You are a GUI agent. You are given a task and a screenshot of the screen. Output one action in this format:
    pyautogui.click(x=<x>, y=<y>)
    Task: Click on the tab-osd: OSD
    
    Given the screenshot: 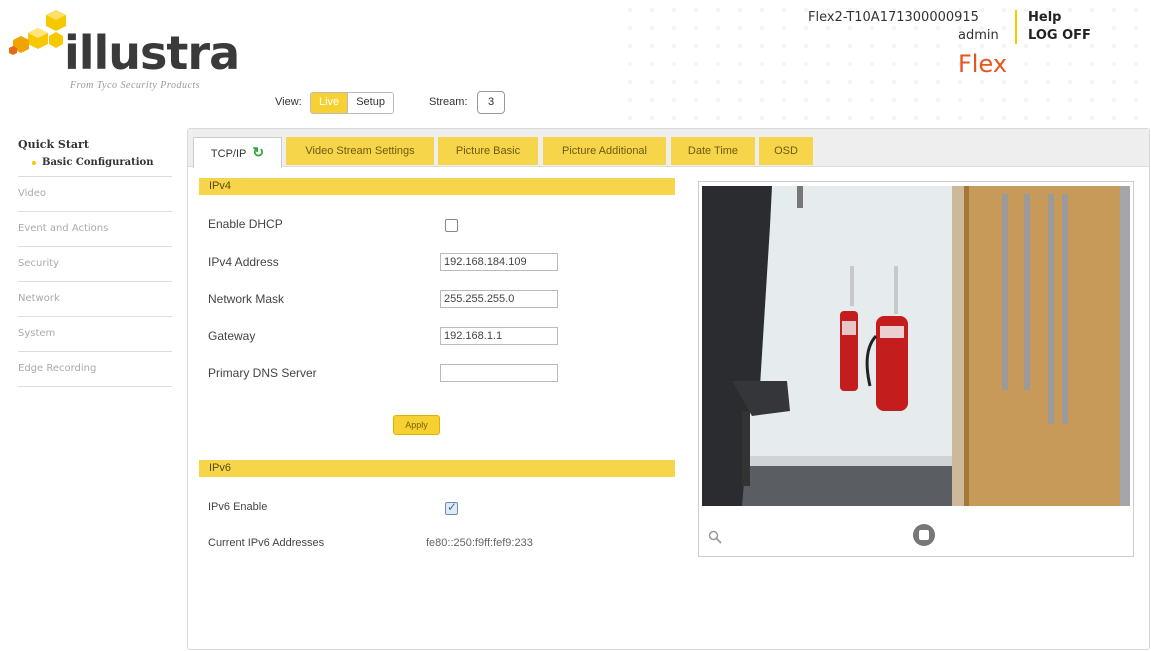 What is the action you would take?
    pyautogui.click(x=786, y=151)
    